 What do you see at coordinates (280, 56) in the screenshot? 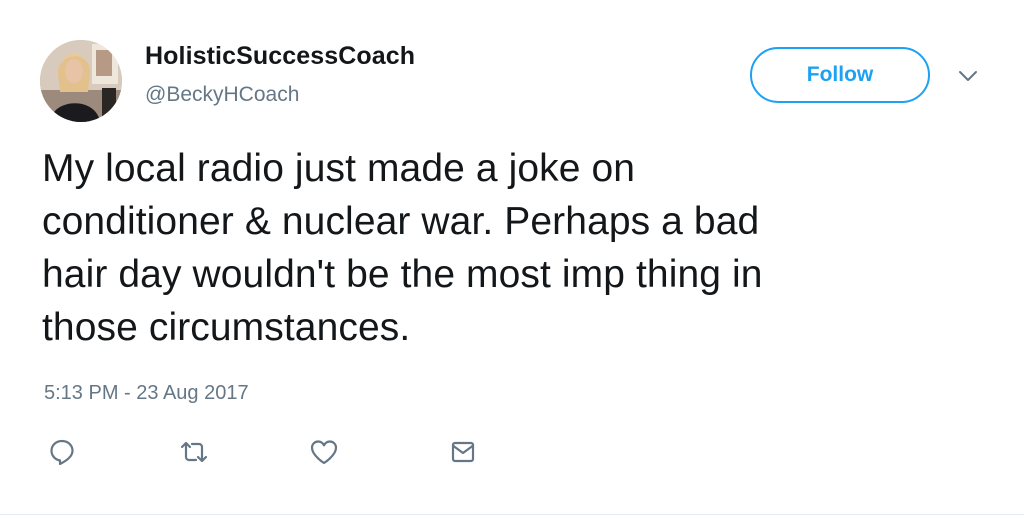
I see `display-name: HolisticSuccessCoach` at bounding box center [280, 56].